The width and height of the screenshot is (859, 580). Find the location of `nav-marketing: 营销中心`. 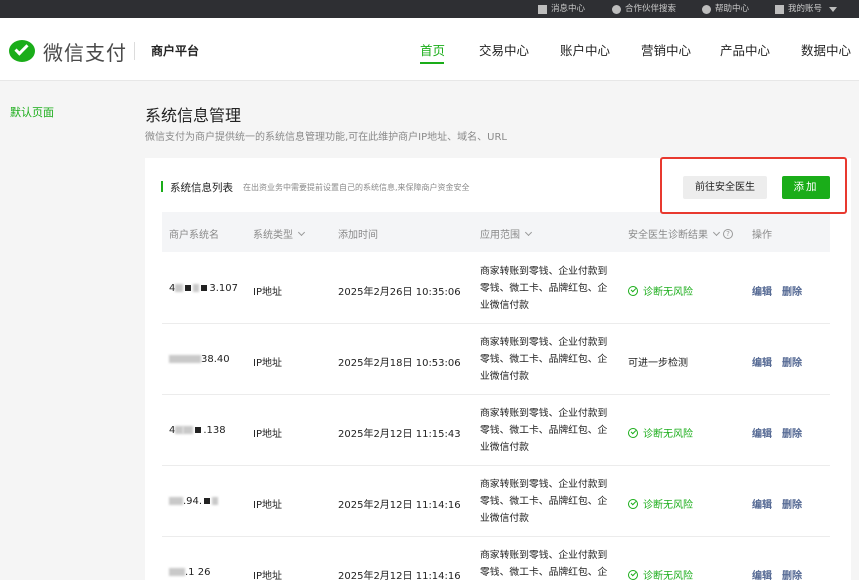

nav-marketing: 营销中心 is located at coordinates (666, 49).